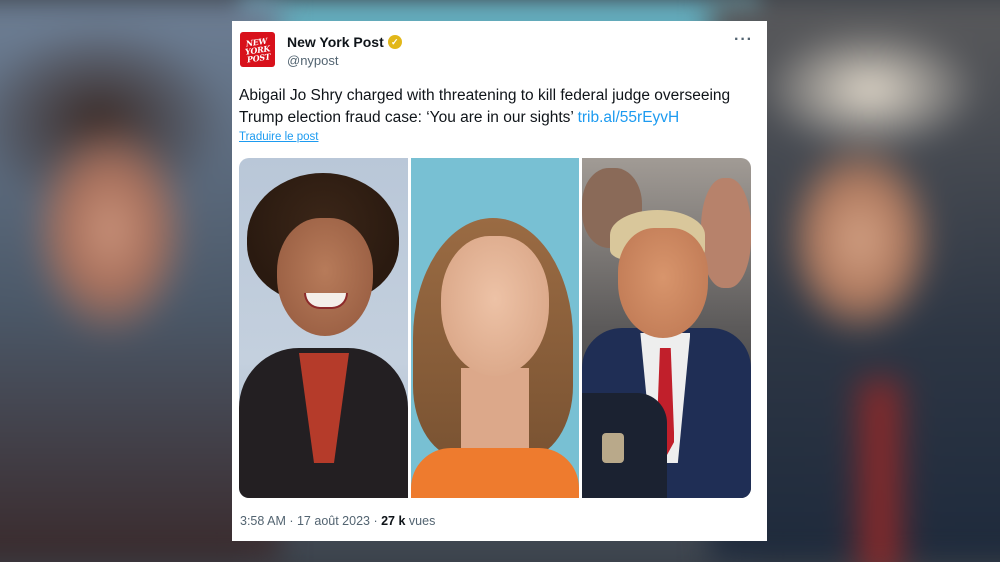 The image size is (1000, 562). I want to click on background-tie-blur, so click(880, 471).